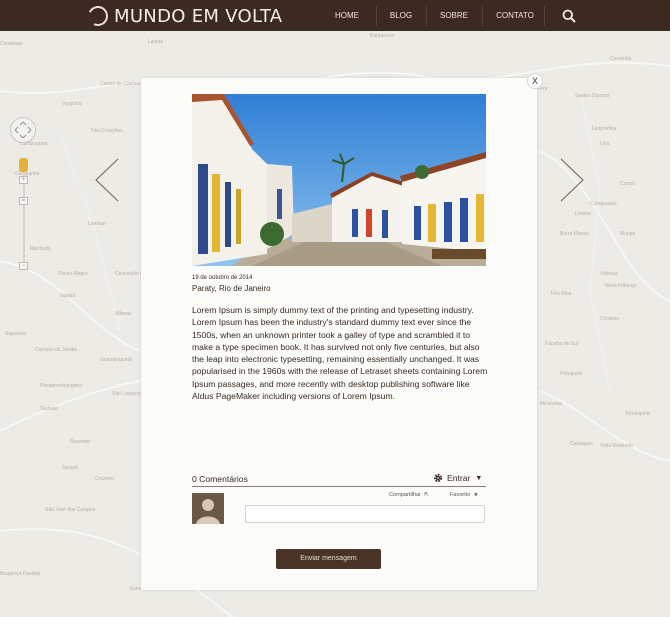  Describe the element at coordinates (220, 479) in the screenshot. I see `comments-count: 0 Comentários` at that location.